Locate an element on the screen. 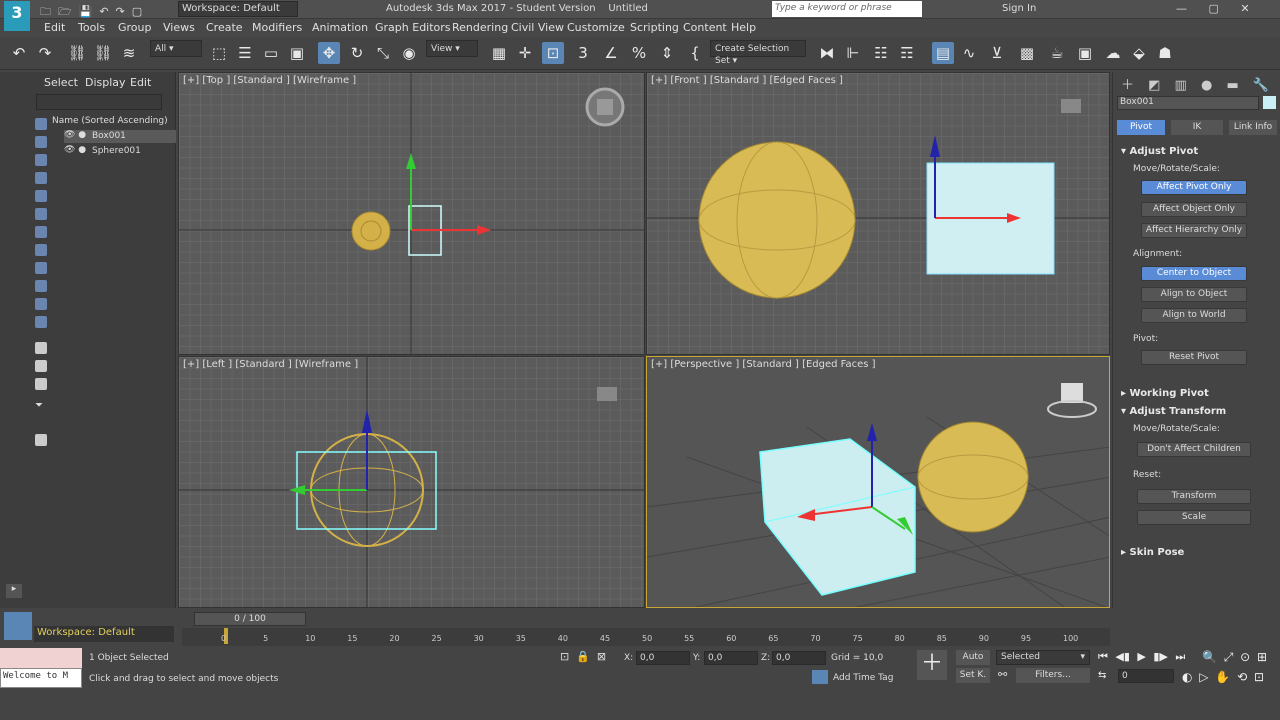 The image size is (1280, 720). viewport-navigation-icons: 🔍 ⤢ ⊙ ⊞ is located at coordinates (1234, 657).